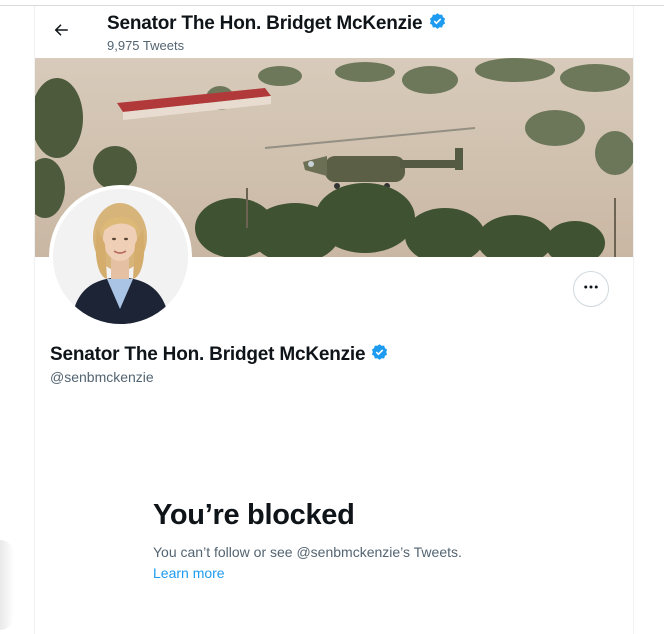 The height and width of the screenshot is (634, 664). I want to click on learn-more-link: Learn more, so click(189, 573).